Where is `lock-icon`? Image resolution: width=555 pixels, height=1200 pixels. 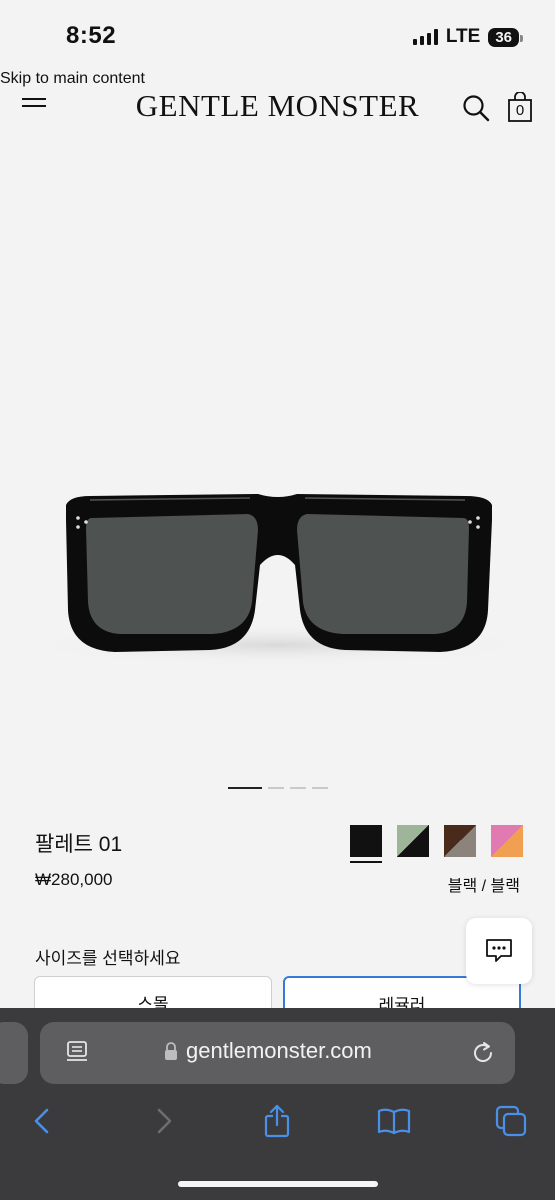
lock-icon is located at coordinates (171, 1051).